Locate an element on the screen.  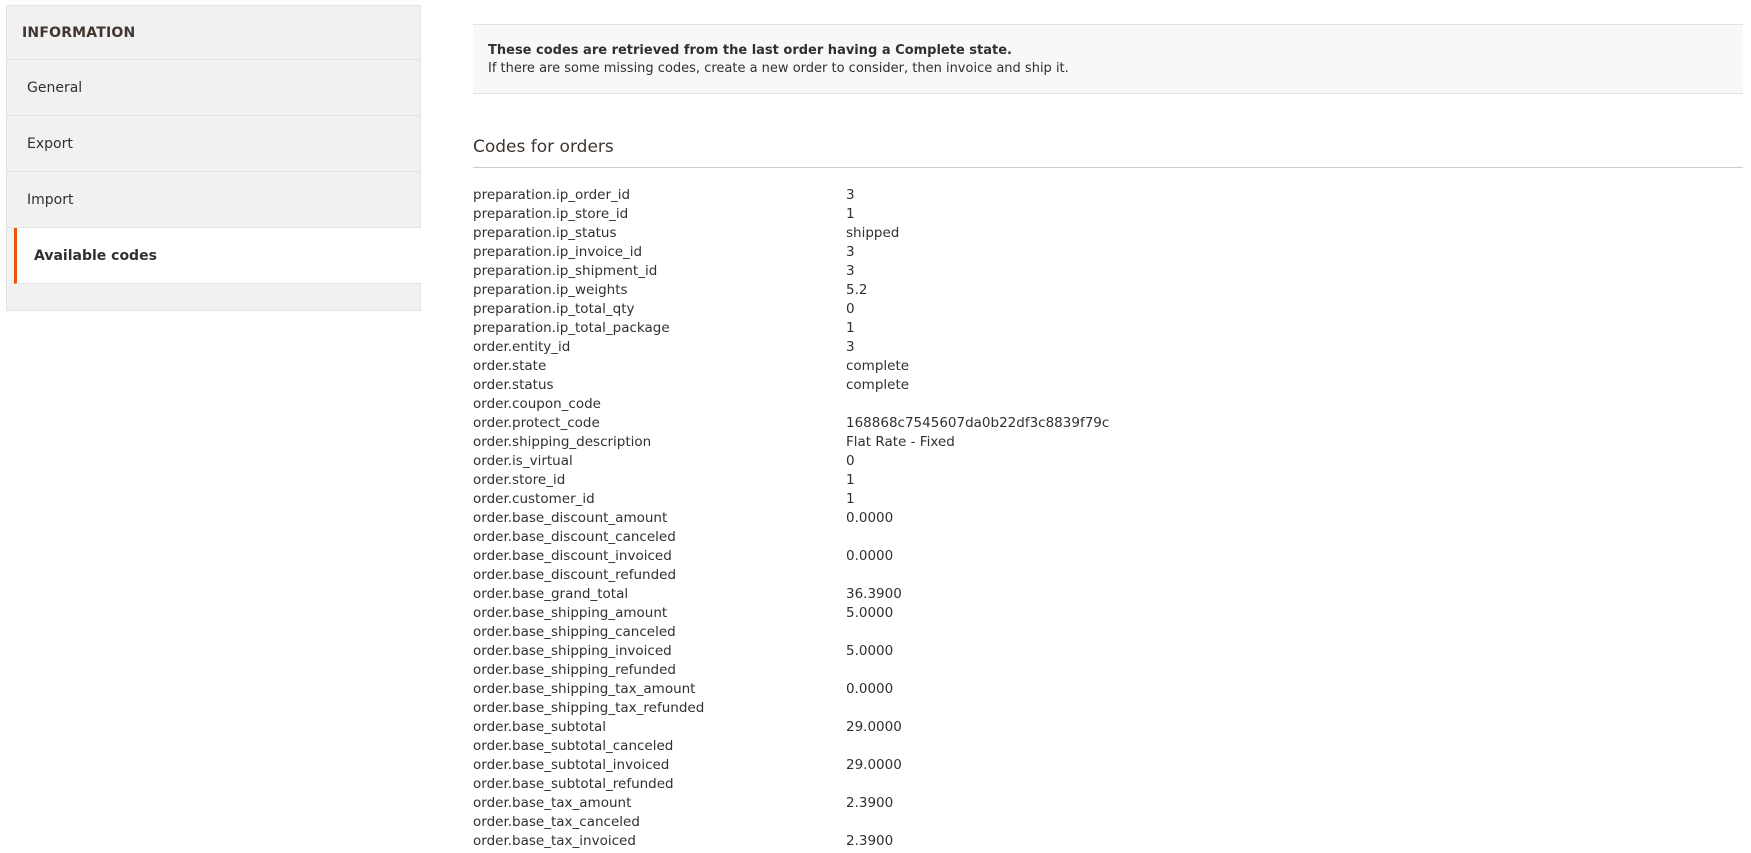
sidebar-header: INFORMATION is located at coordinates (213, 33).